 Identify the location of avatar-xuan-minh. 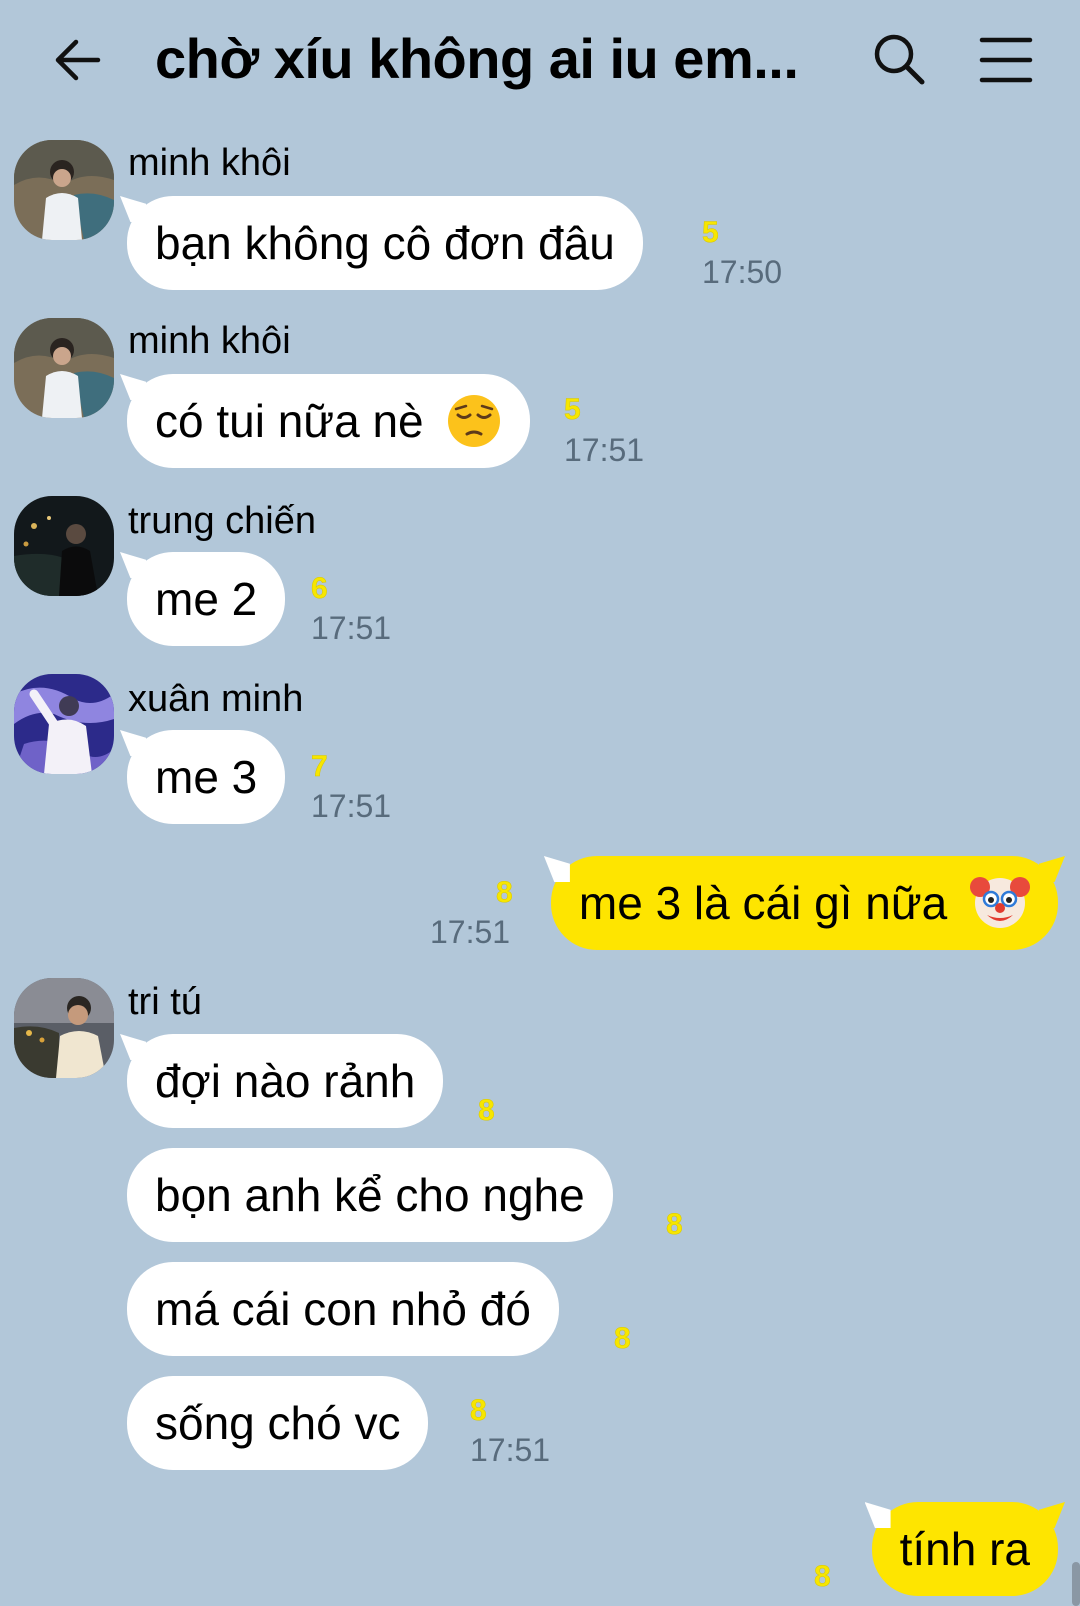
(64, 724).